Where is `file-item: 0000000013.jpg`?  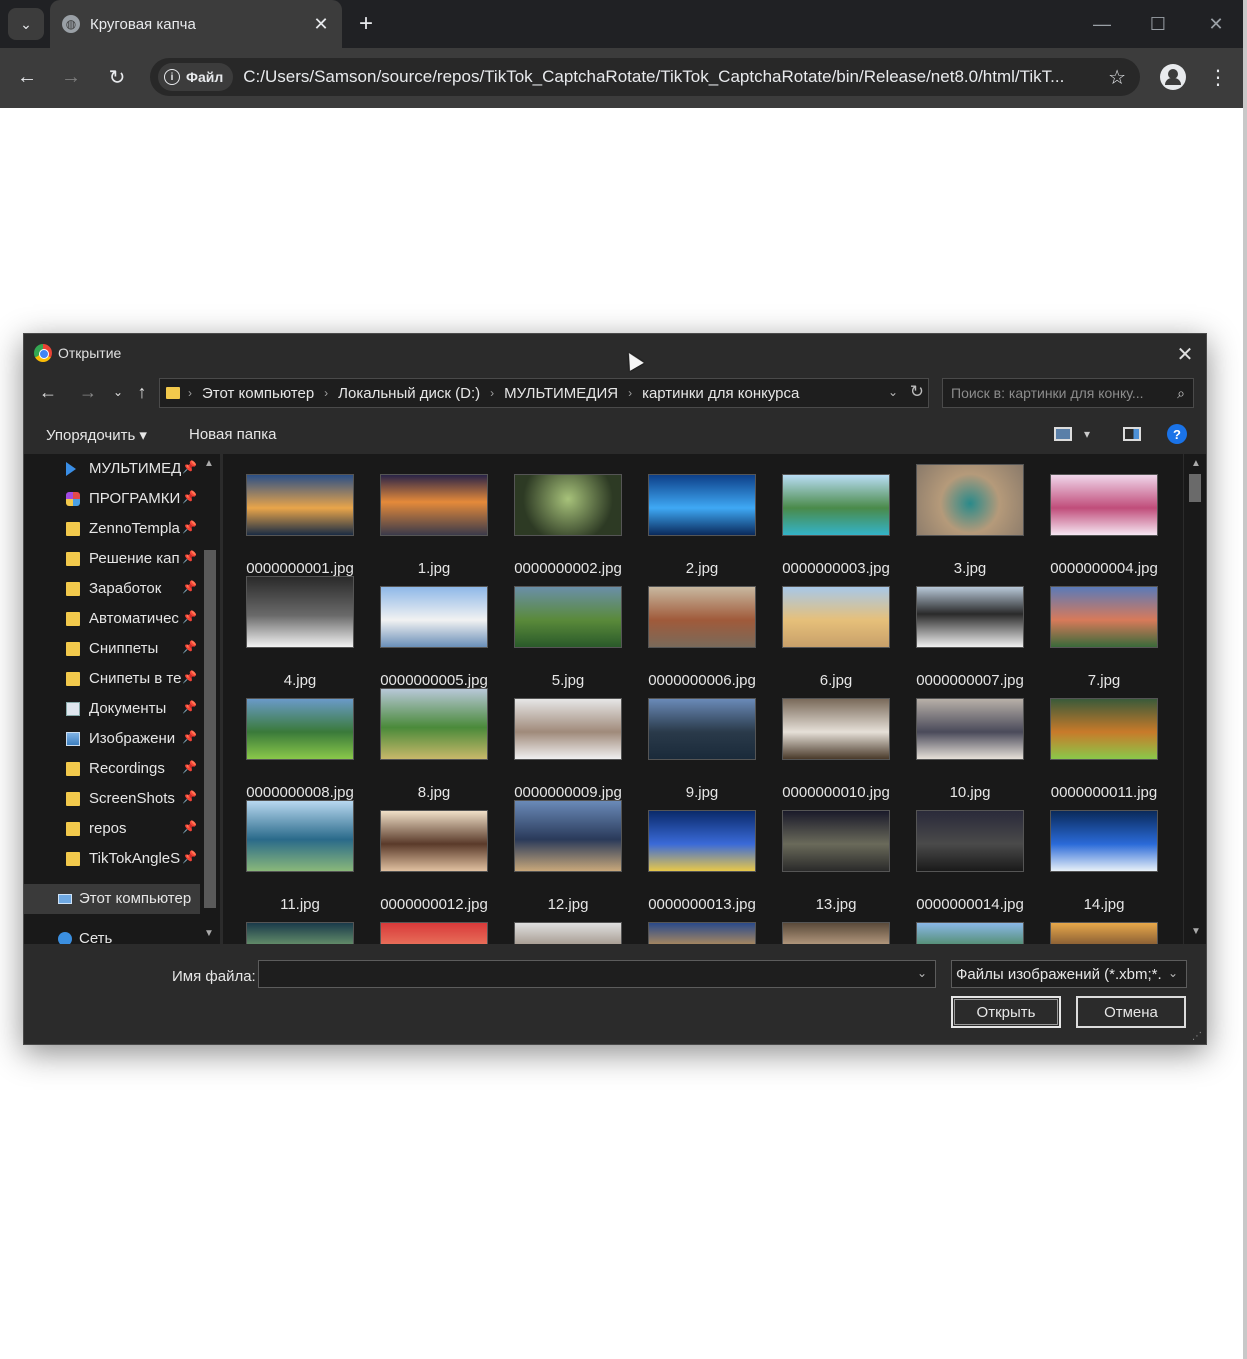 file-item: 0000000013.jpg is located at coordinates (702, 856).